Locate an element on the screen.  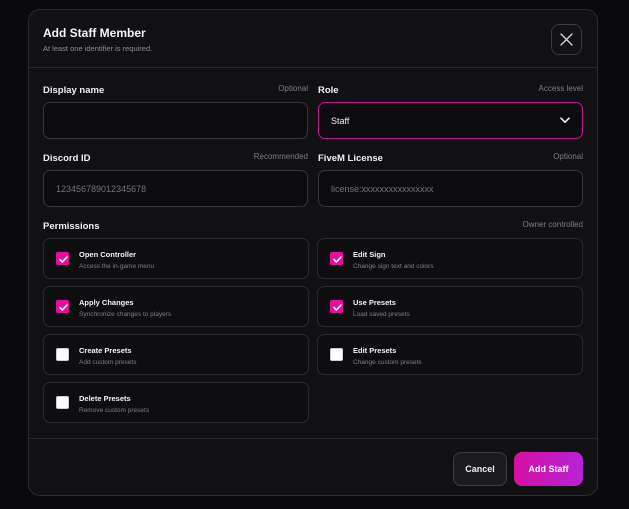
close-x-icon is located at coordinates (566, 39).